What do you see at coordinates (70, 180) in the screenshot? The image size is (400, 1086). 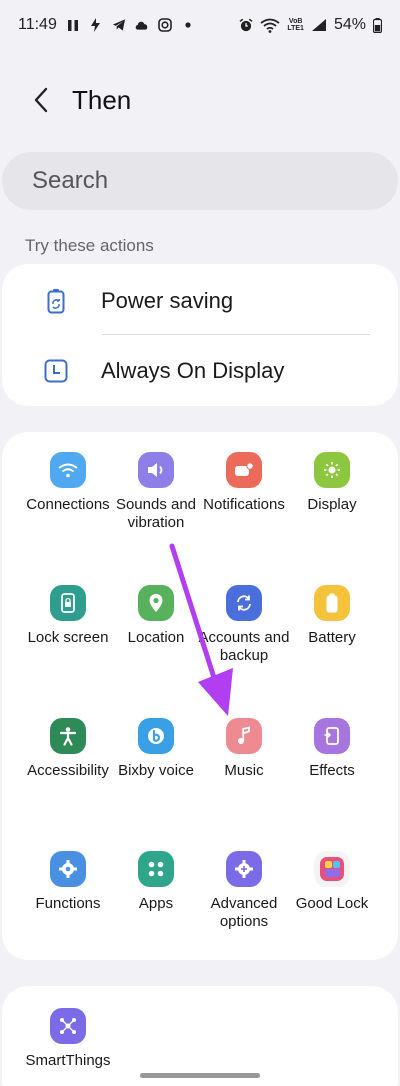 I see `search-placeholder: Search` at bounding box center [70, 180].